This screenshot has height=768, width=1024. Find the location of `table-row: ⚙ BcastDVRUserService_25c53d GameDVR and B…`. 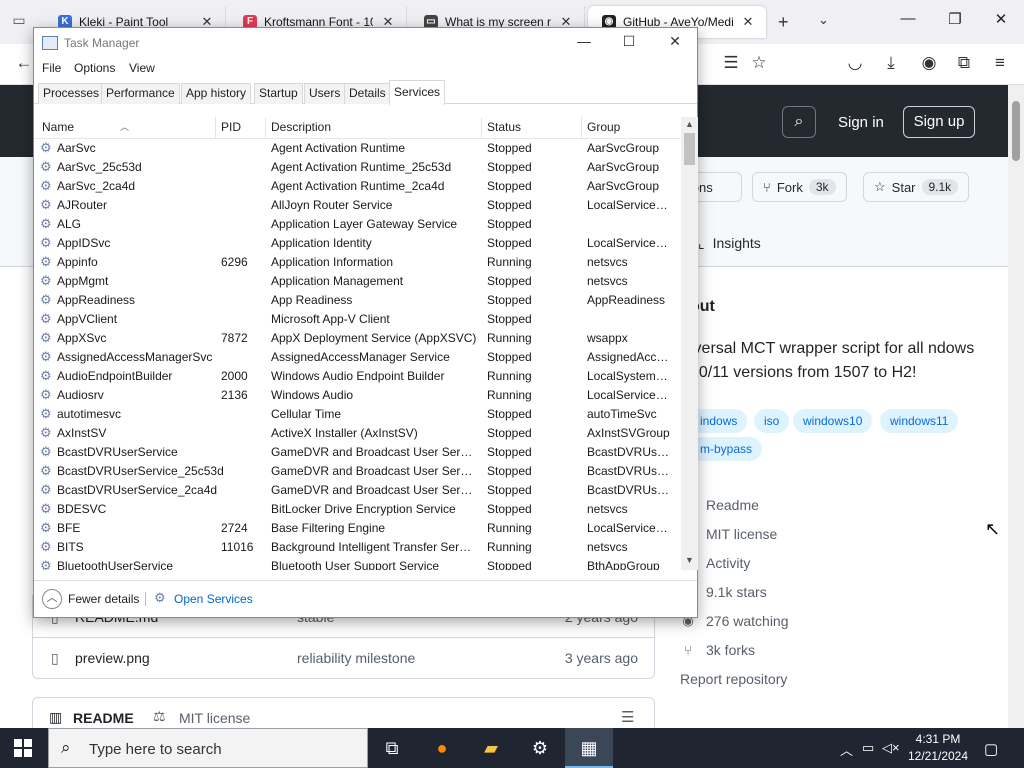

table-row: ⚙ BcastDVRUserService_25c53d GameDVR and B… is located at coordinates (357, 471).